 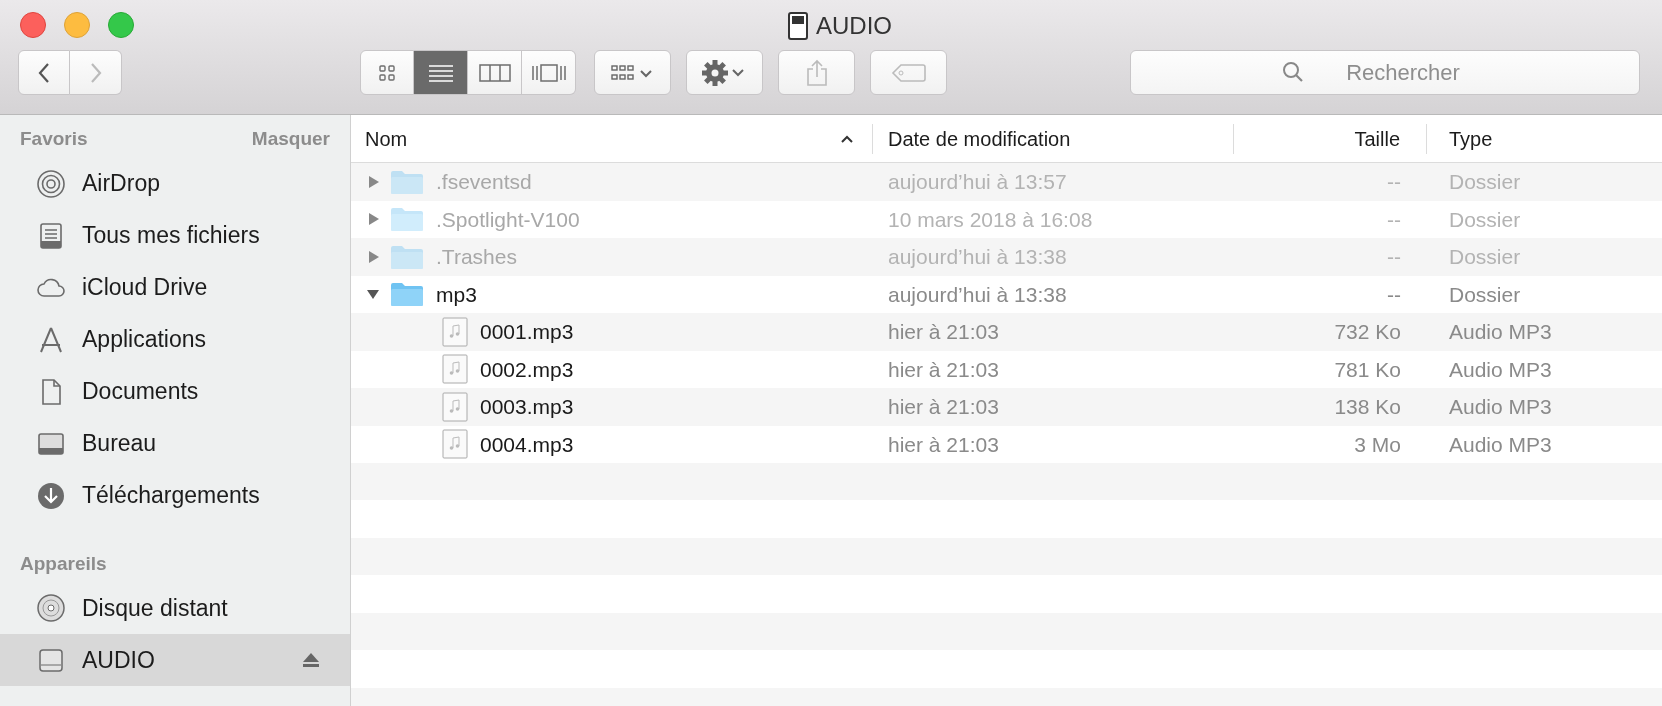 I want to click on sidebar-item: Disque distant, so click(x=175, y=608).